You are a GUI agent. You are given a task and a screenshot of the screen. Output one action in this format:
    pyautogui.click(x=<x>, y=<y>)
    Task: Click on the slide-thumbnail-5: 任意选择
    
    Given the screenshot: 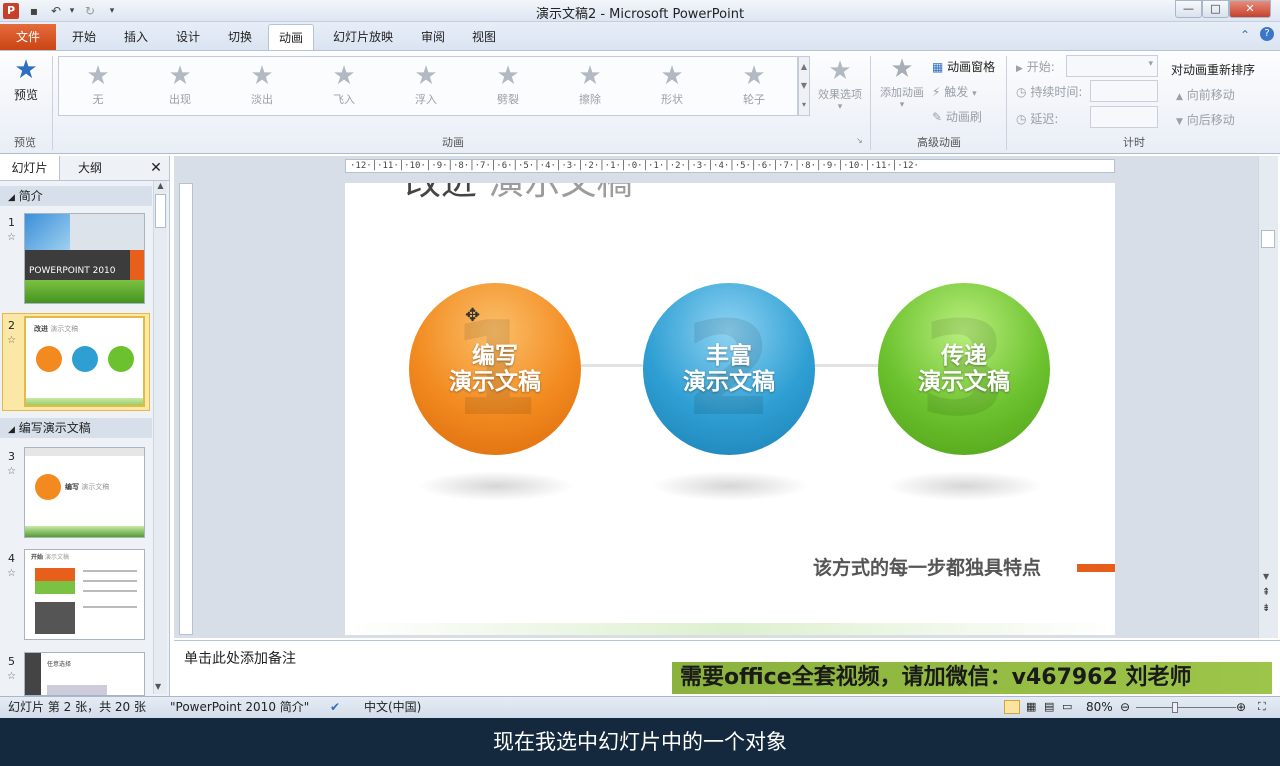 What is the action you would take?
    pyautogui.click(x=84, y=674)
    